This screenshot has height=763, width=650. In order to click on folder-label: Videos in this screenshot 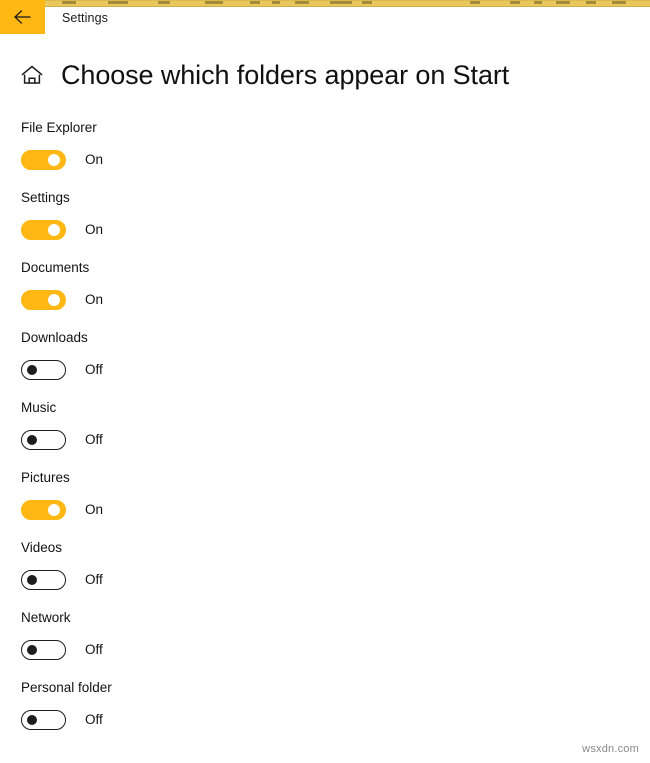, I will do `click(42, 547)`.